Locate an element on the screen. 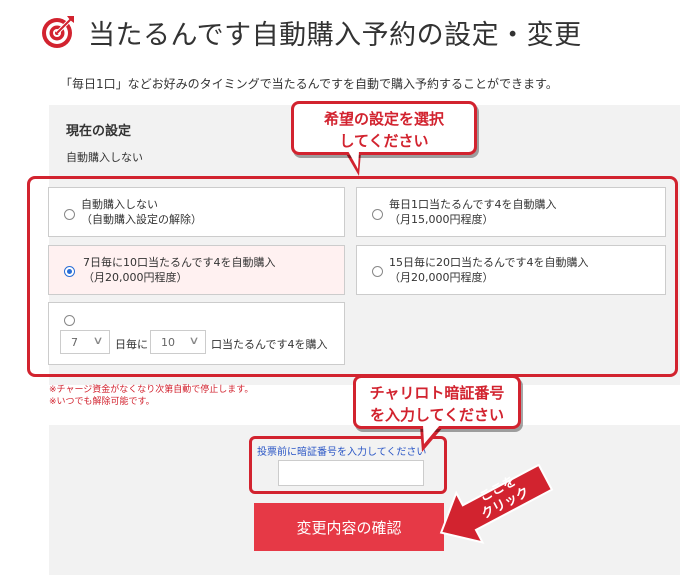  current-setting-heading: 現在の設定 is located at coordinates (99, 131).